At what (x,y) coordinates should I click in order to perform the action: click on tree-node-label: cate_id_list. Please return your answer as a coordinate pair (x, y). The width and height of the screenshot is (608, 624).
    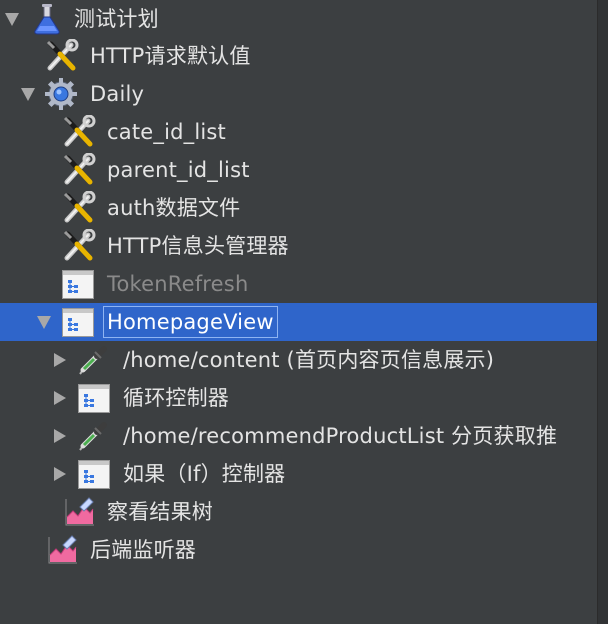
    Looking at the image, I should click on (166, 132).